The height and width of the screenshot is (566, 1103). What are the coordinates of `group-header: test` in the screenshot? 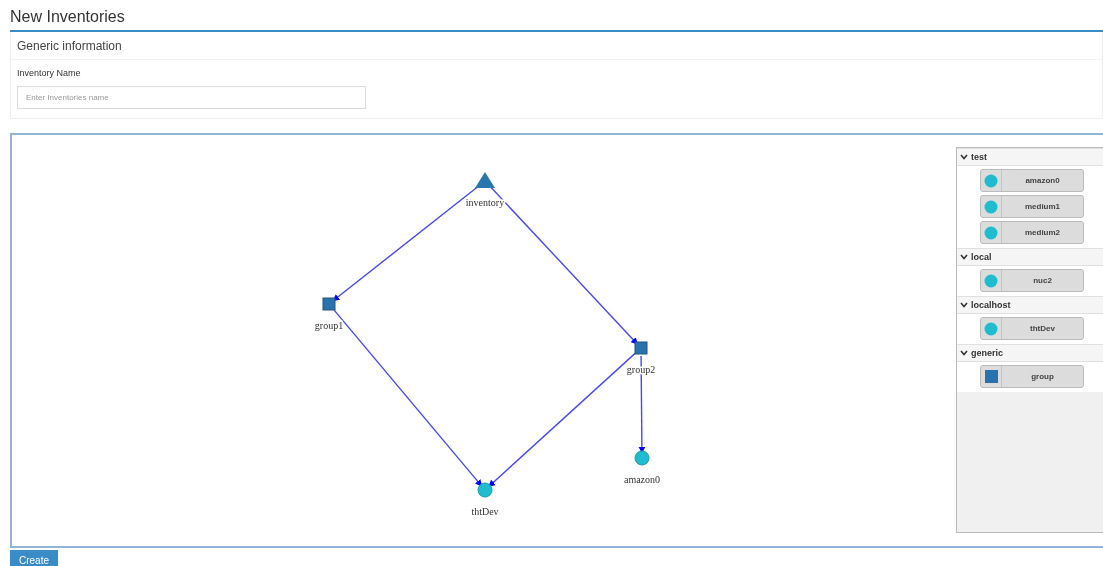 It's located at (1030, 157).